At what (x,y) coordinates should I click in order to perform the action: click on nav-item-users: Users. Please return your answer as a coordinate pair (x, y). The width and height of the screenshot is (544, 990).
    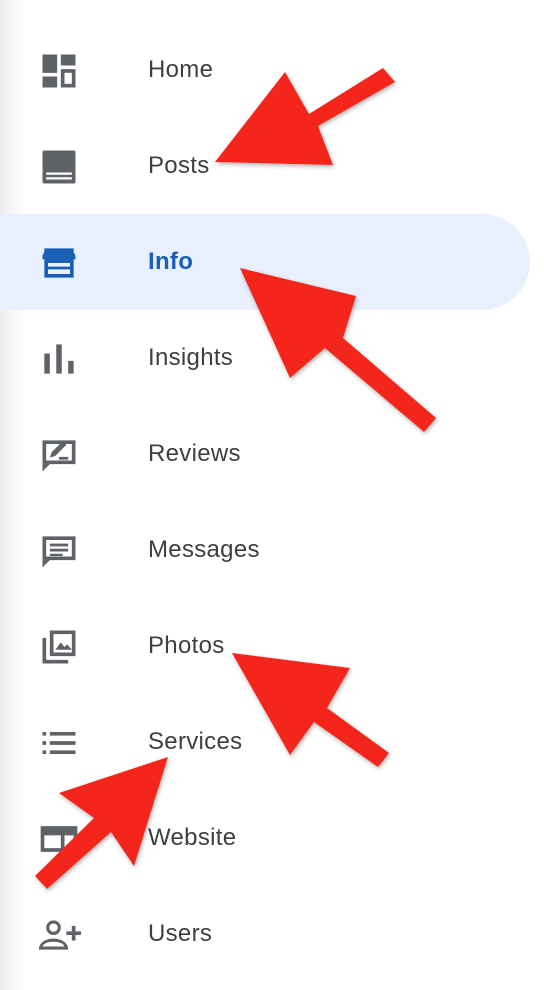
    Looking at the image, I should click on (265, 934).